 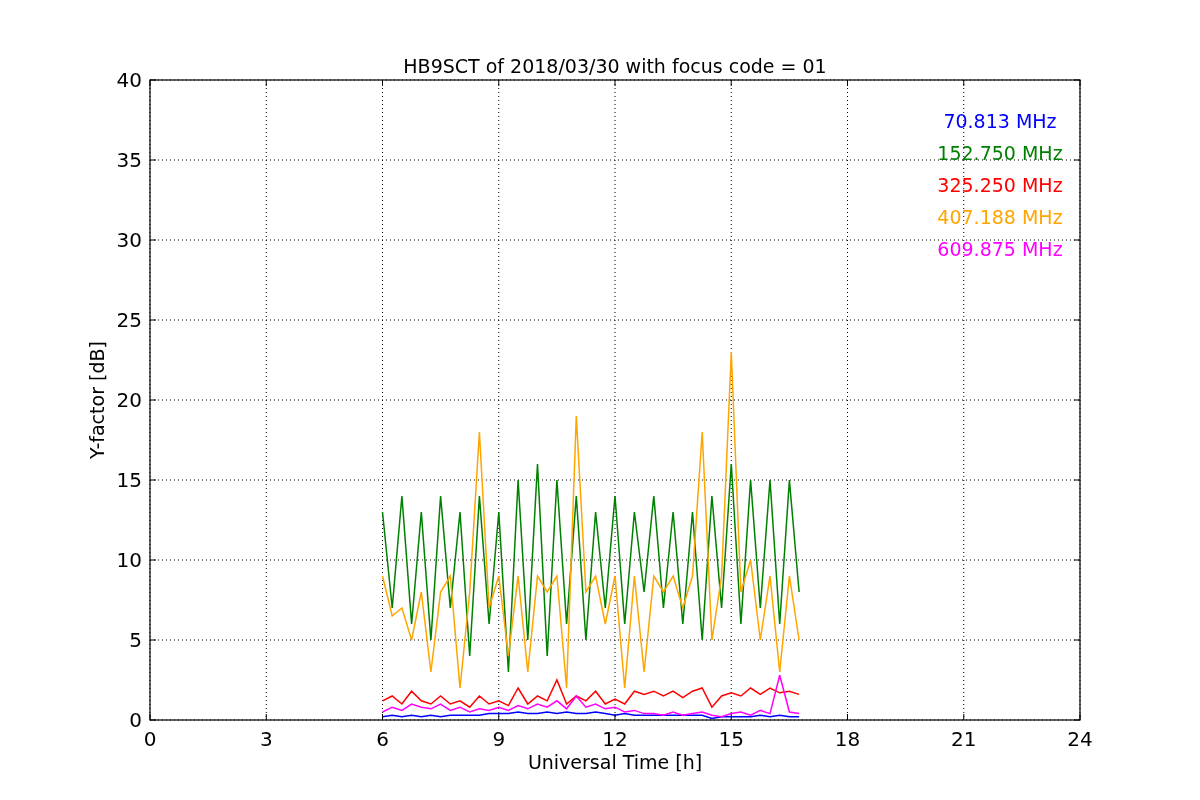 I want to click on tick-label: 6, so click(x=382, y=739).